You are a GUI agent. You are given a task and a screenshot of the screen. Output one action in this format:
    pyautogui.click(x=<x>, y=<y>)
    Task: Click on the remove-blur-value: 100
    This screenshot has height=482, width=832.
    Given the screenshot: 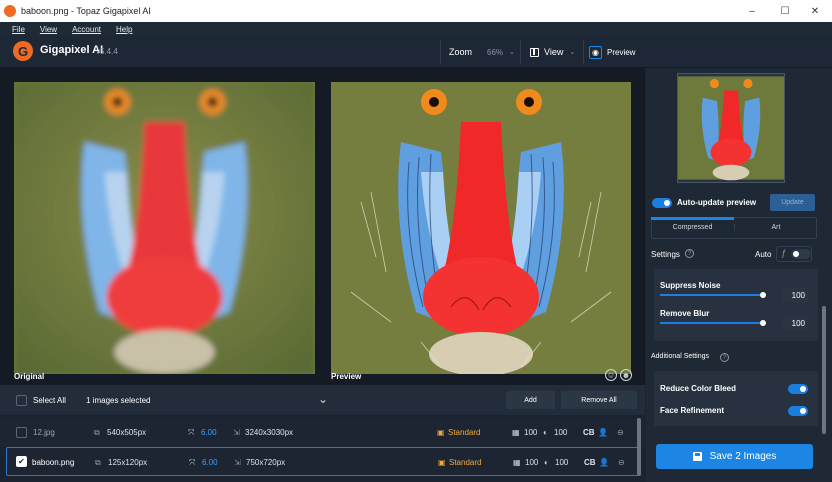 What is the action you would take?
    pyautogui.click(x=795, y=323)
    